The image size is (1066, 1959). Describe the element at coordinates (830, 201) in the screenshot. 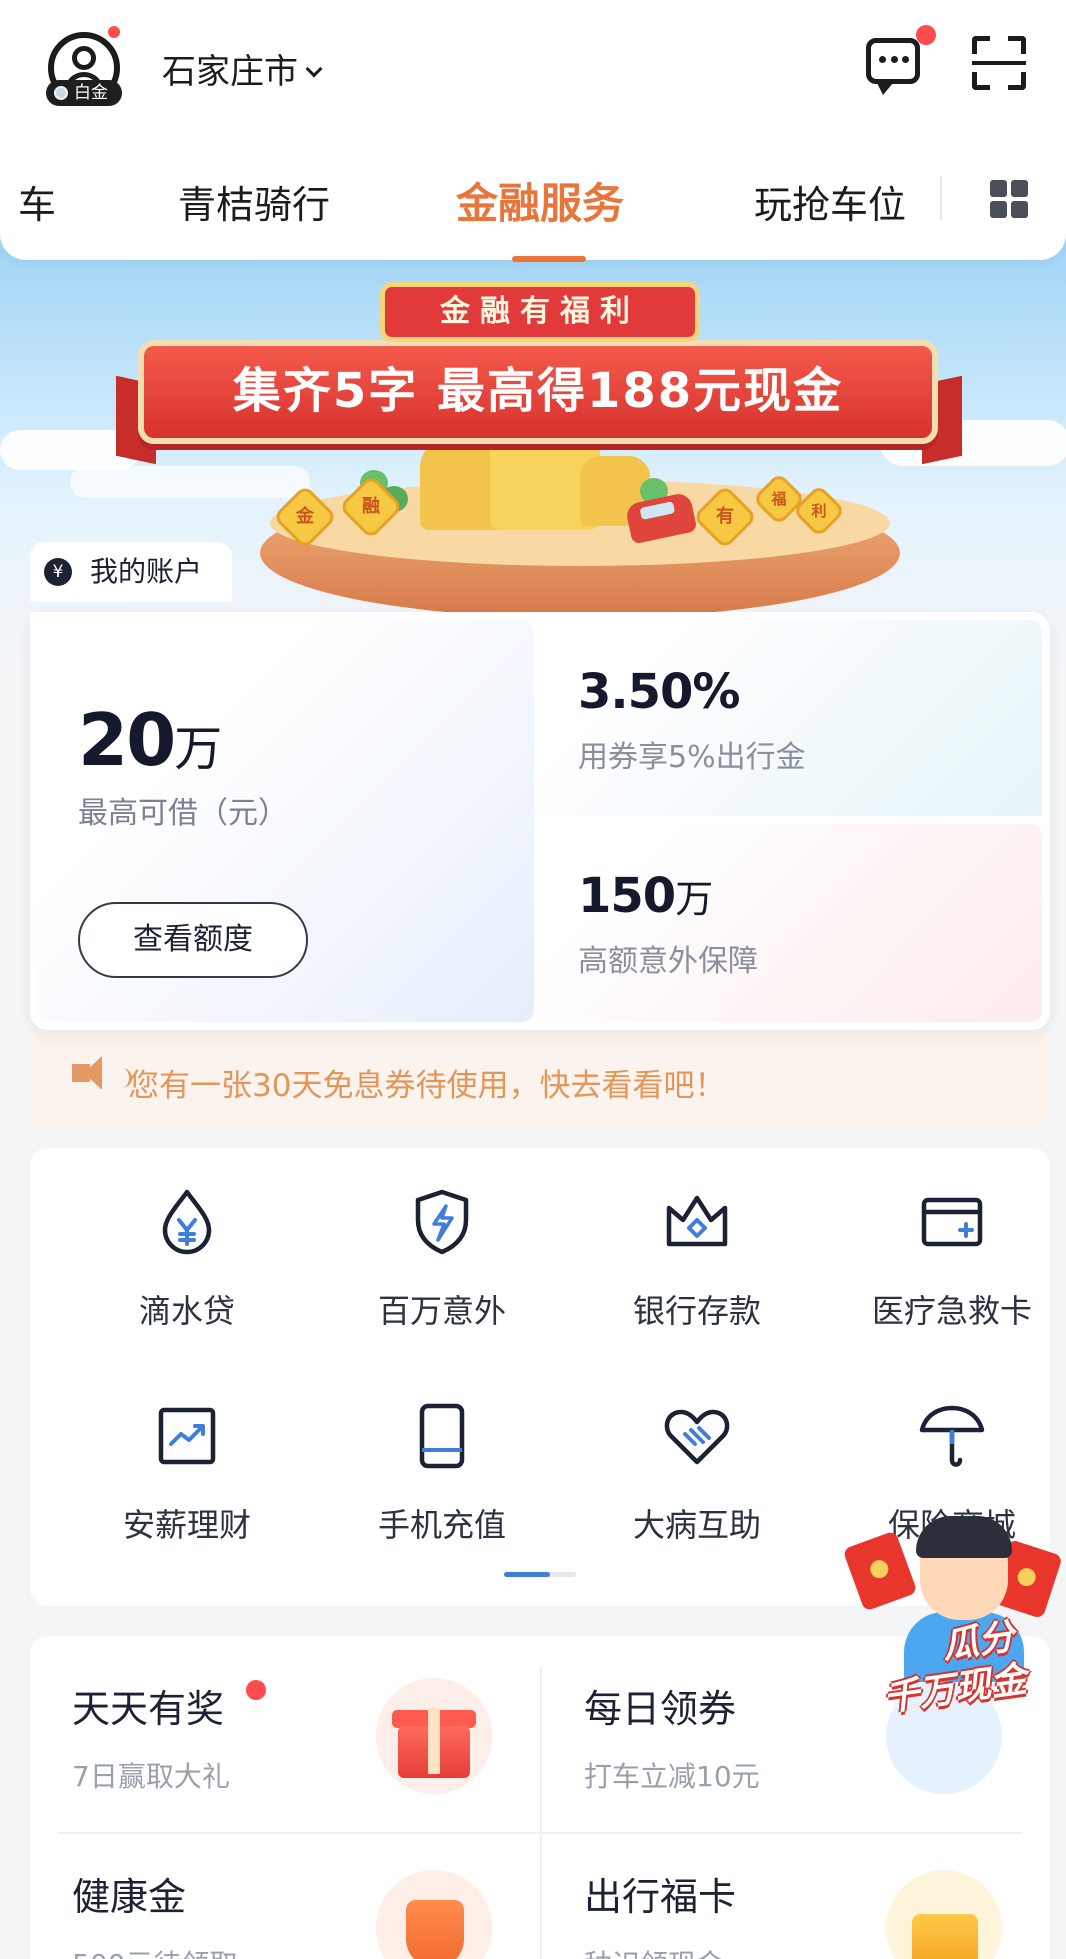

I see `tab-parking: 玩抢车位` at that location.